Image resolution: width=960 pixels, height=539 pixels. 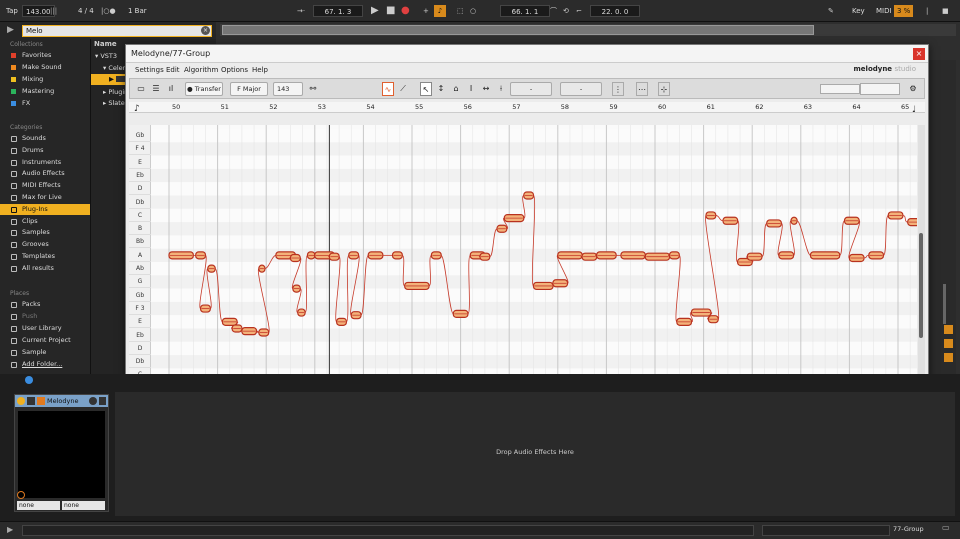 I want to click on collection-item: Mastering, so click(x=45, y=91).